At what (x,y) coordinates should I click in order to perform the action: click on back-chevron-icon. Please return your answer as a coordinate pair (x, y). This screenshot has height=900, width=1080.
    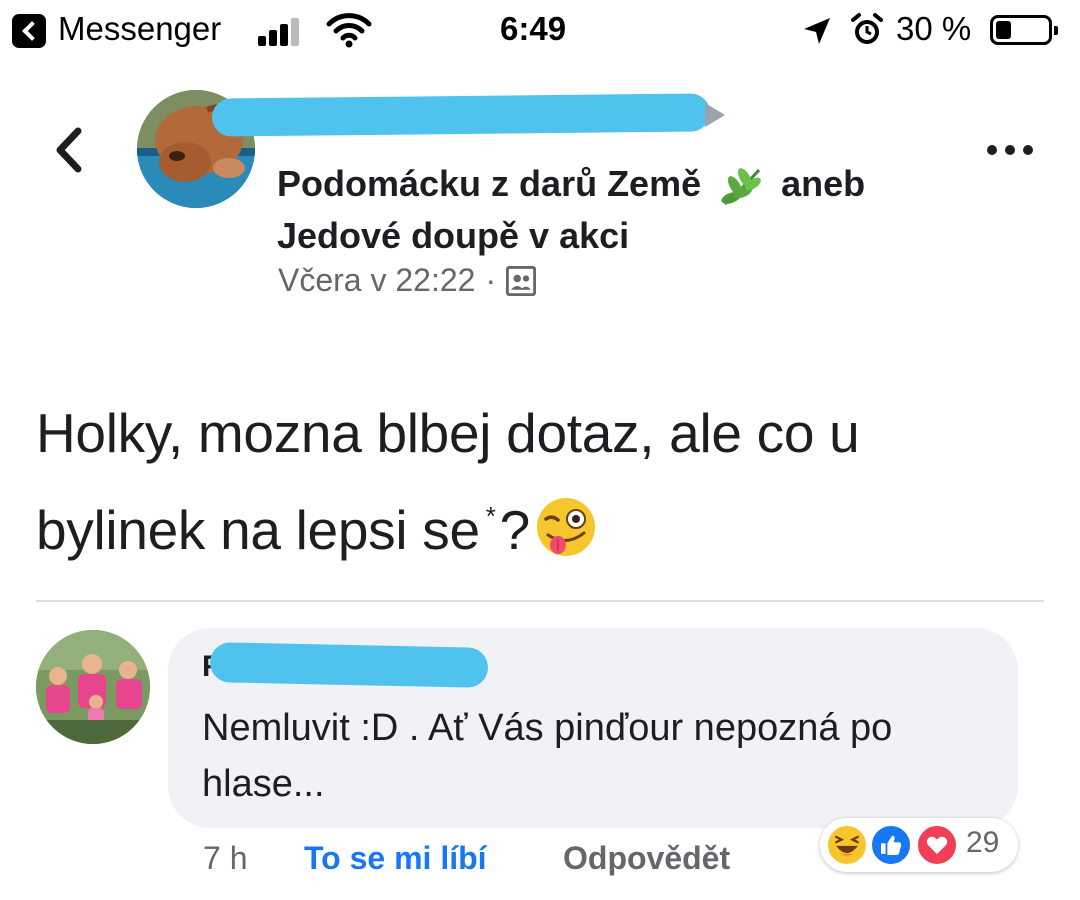
    Looking at the image, I should click on (70, 150).